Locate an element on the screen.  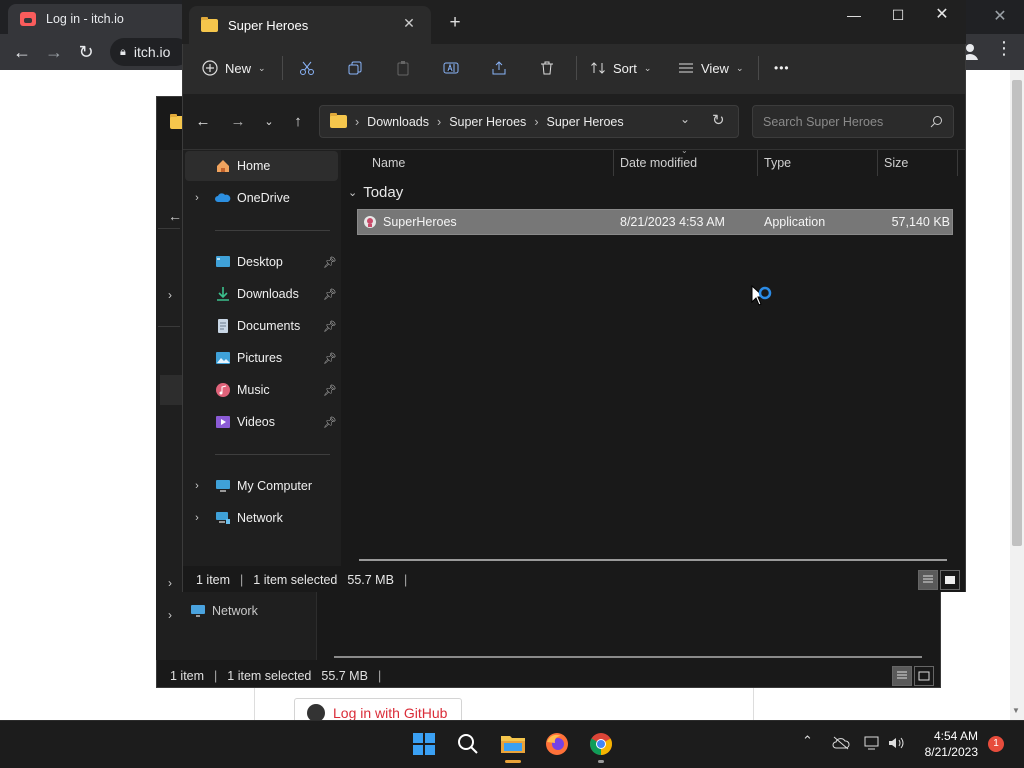
chrome-icon is located at coordinates (601, 744).